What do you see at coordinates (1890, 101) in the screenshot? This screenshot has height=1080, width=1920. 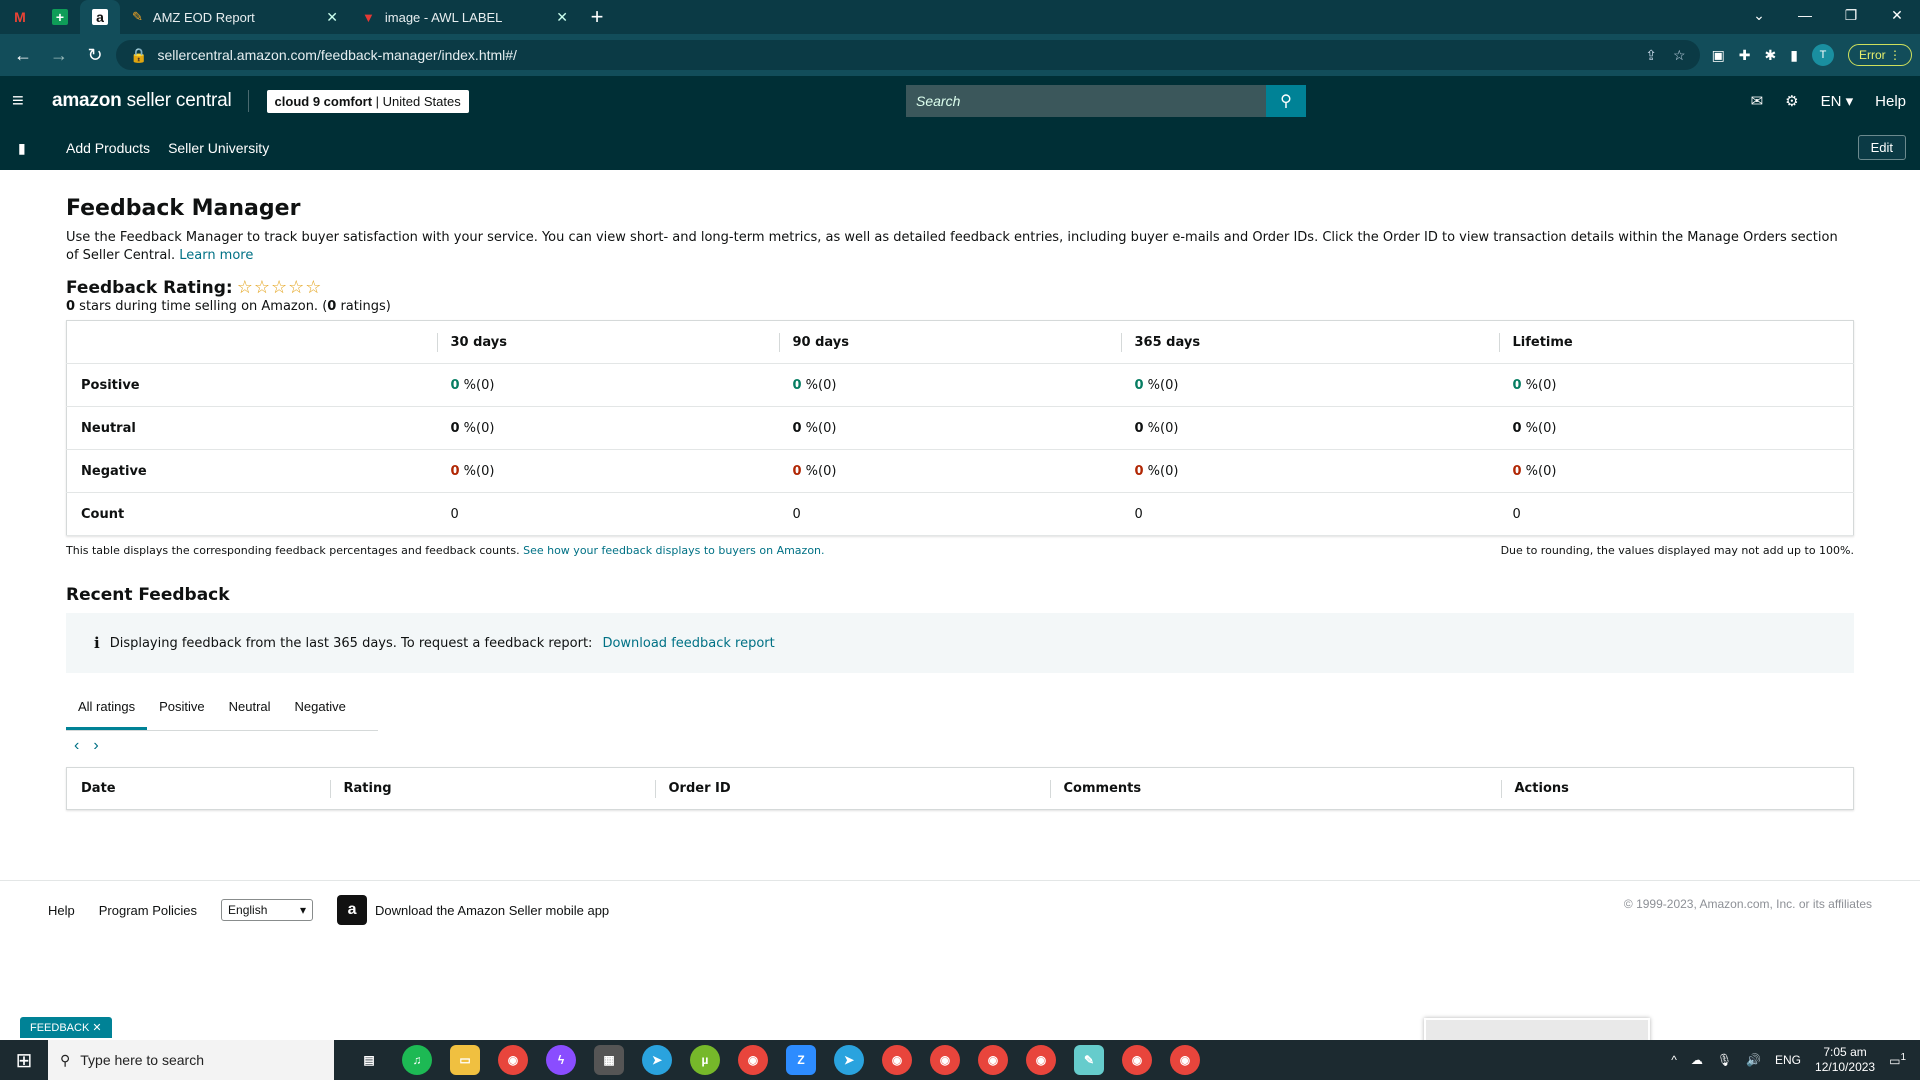 I see `help-link: Help` at bounding box center [1890, 101].